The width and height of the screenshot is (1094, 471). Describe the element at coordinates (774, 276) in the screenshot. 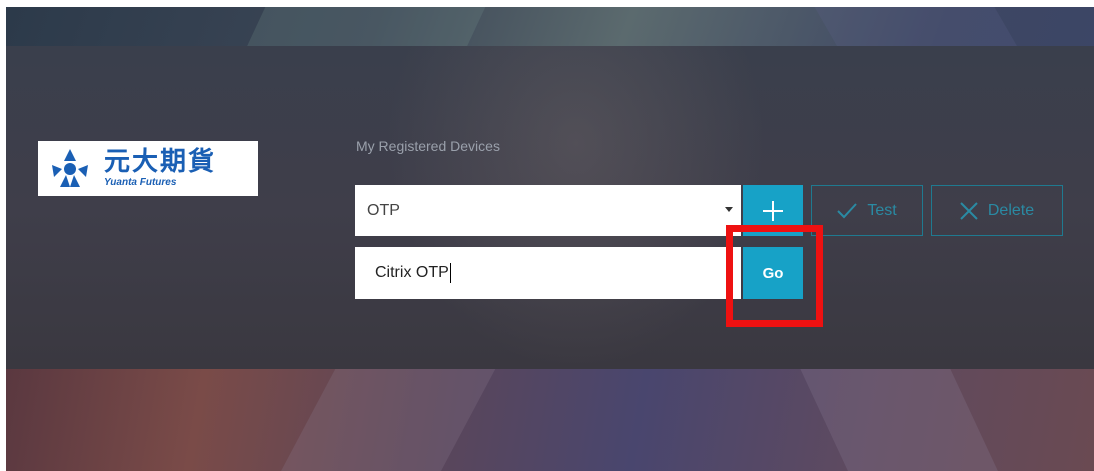

I see `annotation-highlight-box` at that location.